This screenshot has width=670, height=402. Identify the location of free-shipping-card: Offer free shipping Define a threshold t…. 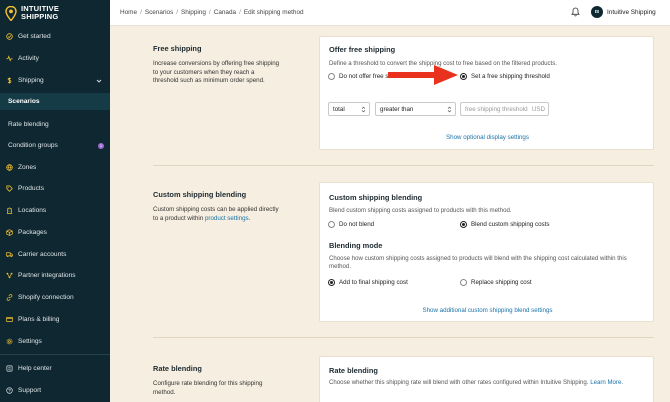
(486, 93).